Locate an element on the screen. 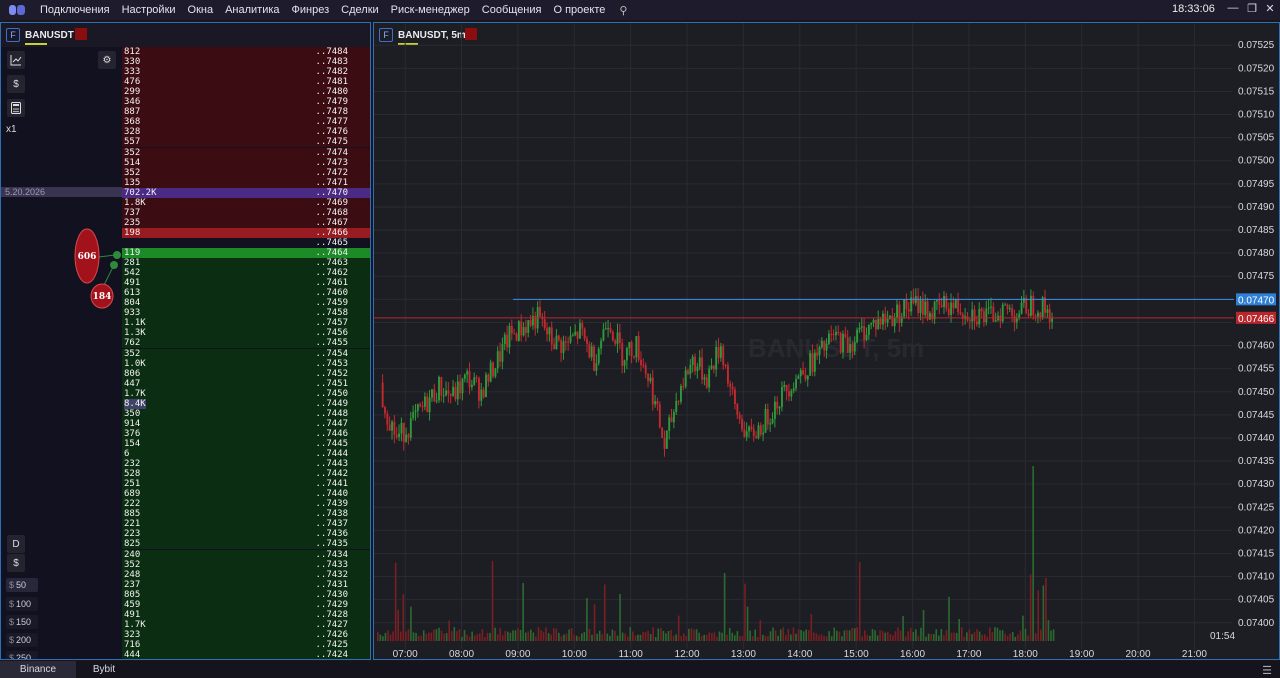 The height and width of the screenshot is (678, 1280). bid-level: 459 ..7429 is located at coordinates (246, 604).